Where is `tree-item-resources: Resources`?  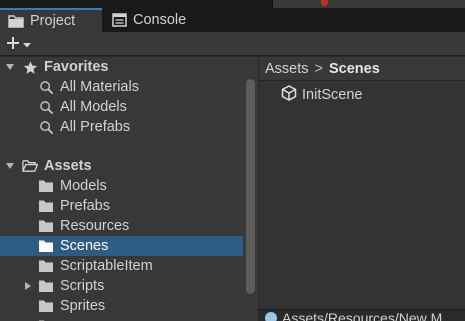 tree-item-resources: Resources is located at coordinates (121, 226).